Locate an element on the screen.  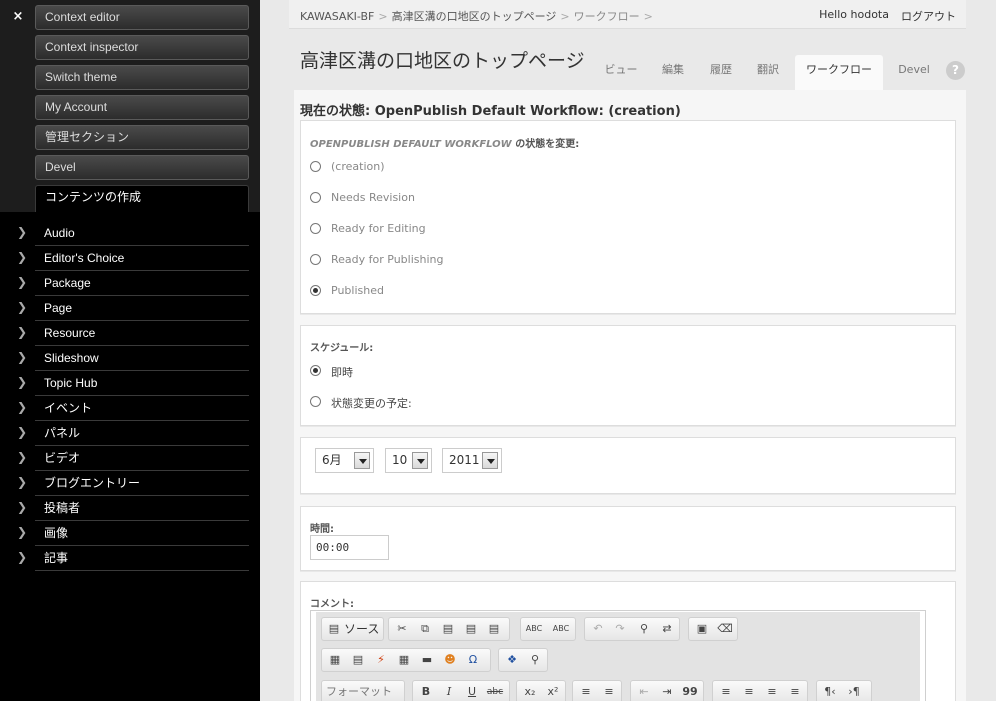
content-type-item: ❯ ブログエントリー is located at coordinates (130, 483).